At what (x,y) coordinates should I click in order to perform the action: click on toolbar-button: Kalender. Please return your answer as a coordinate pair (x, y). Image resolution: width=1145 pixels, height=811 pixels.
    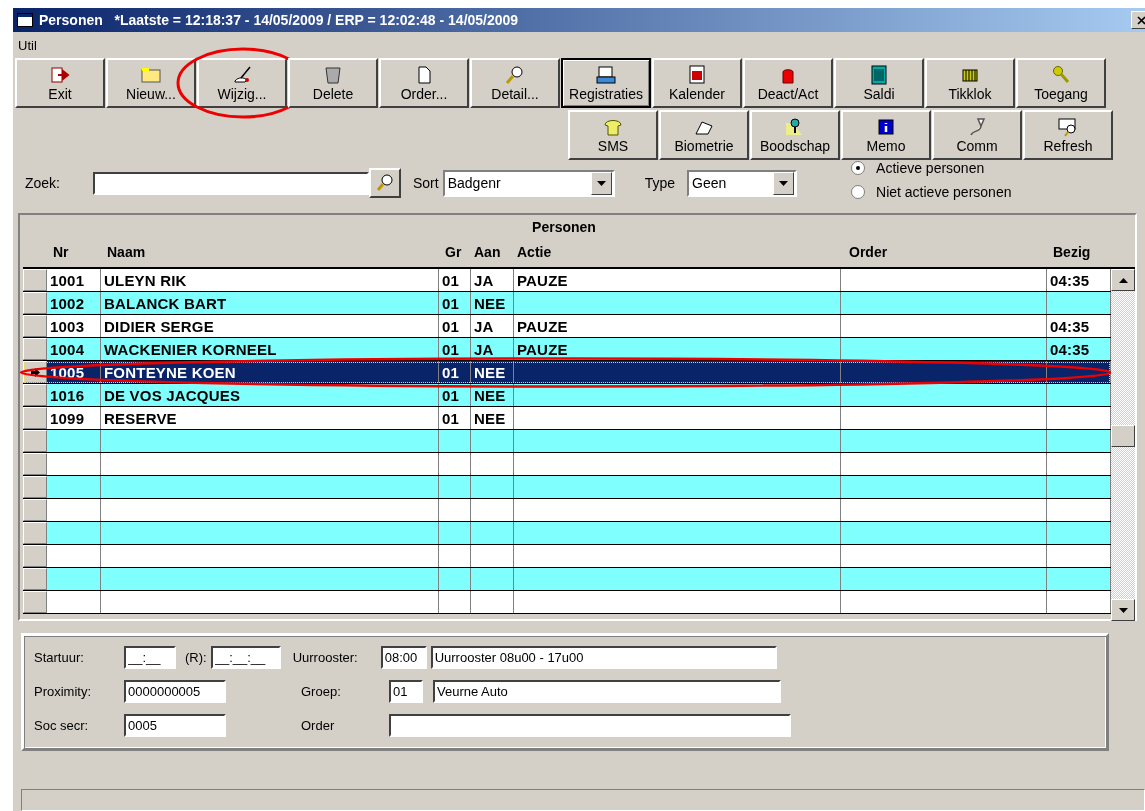
    Looking at the image, I should click on (697, 83).